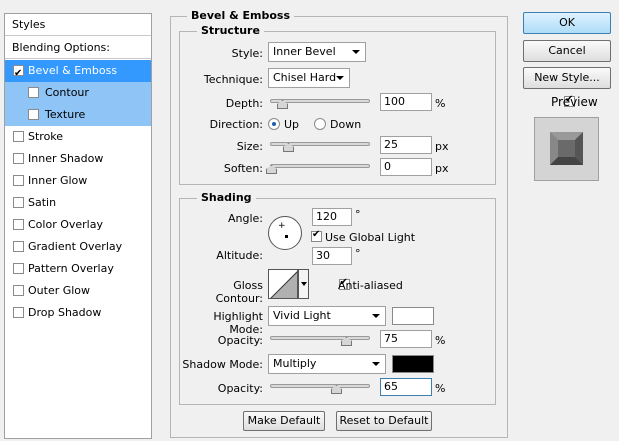  What do you see at coordinates (18, 312) in the screenshot?
I see `drop-shadow-checkbox` at bounding box center [18, 312].